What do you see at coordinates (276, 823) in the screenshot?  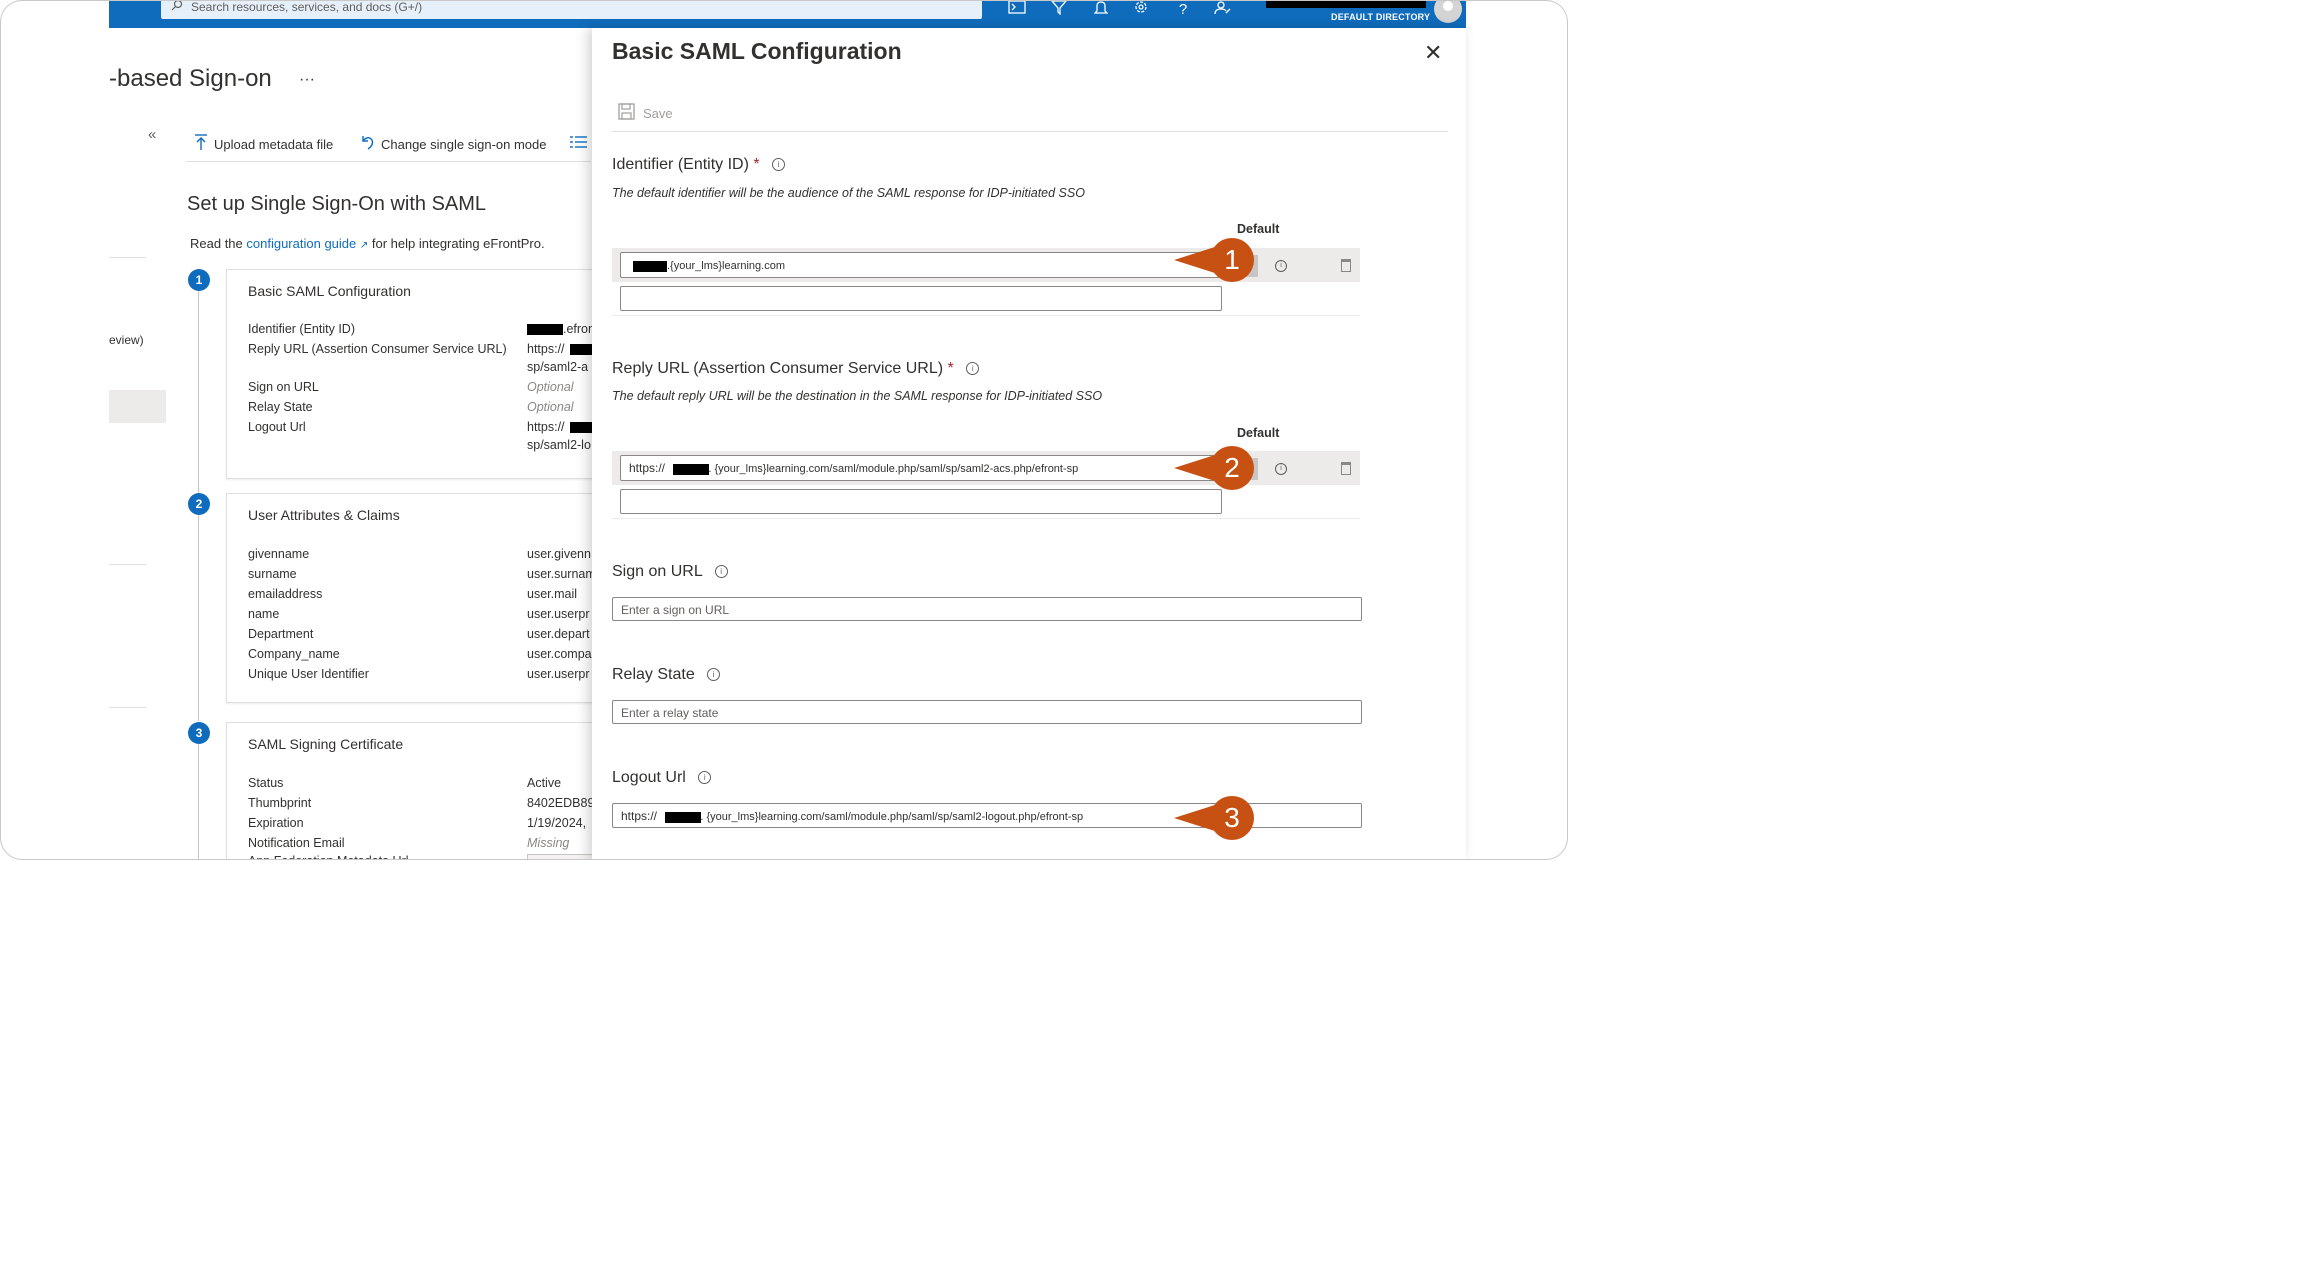 I see `card-key: Expiration` at bounding box center [276, 823].